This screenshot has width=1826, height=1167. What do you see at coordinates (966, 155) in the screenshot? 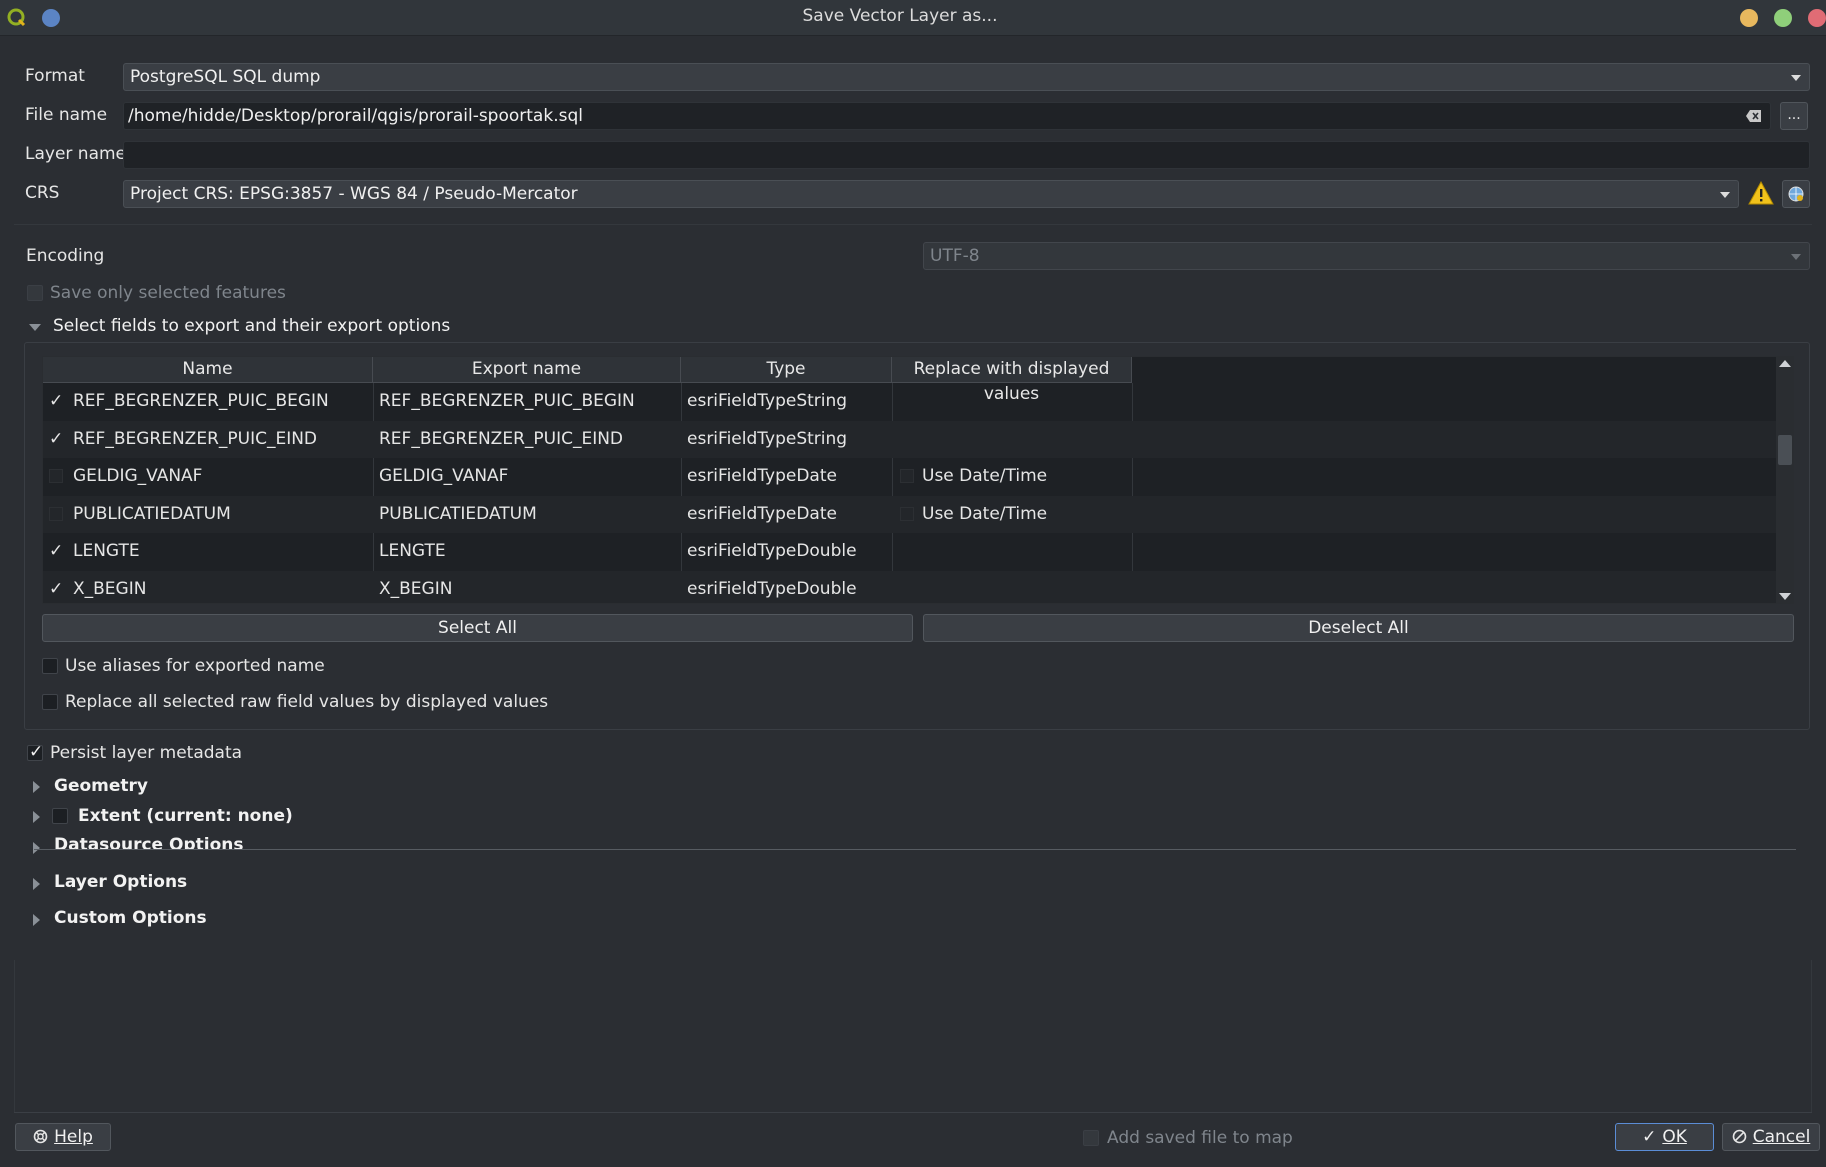
I see `layername-input` at bounding box center [966, 155].